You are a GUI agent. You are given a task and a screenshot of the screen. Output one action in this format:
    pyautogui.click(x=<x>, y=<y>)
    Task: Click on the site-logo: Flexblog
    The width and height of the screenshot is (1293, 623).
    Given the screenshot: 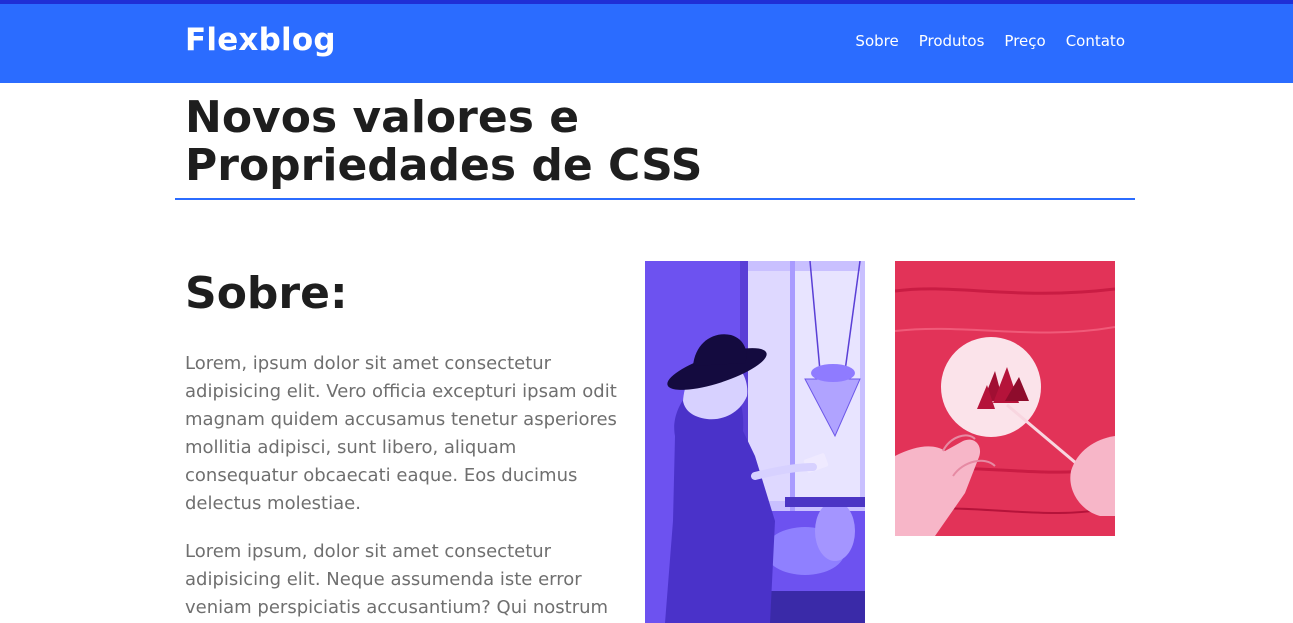 What is the action you would take?
    pyautogui.click(x=260, y=40)
    